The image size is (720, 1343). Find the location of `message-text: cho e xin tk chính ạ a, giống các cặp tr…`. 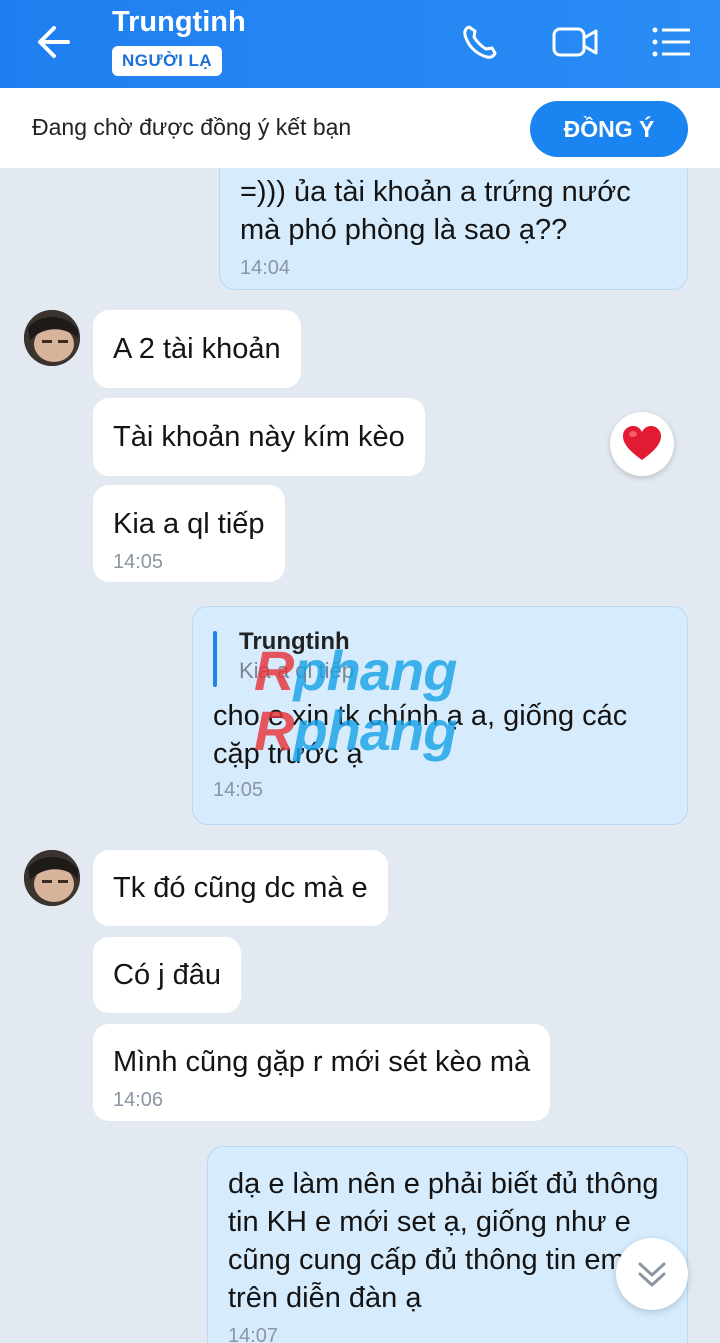

message-text: cho e xin tk chính ạ a, giống các cặp tr… is located at coordinates (420, 735).